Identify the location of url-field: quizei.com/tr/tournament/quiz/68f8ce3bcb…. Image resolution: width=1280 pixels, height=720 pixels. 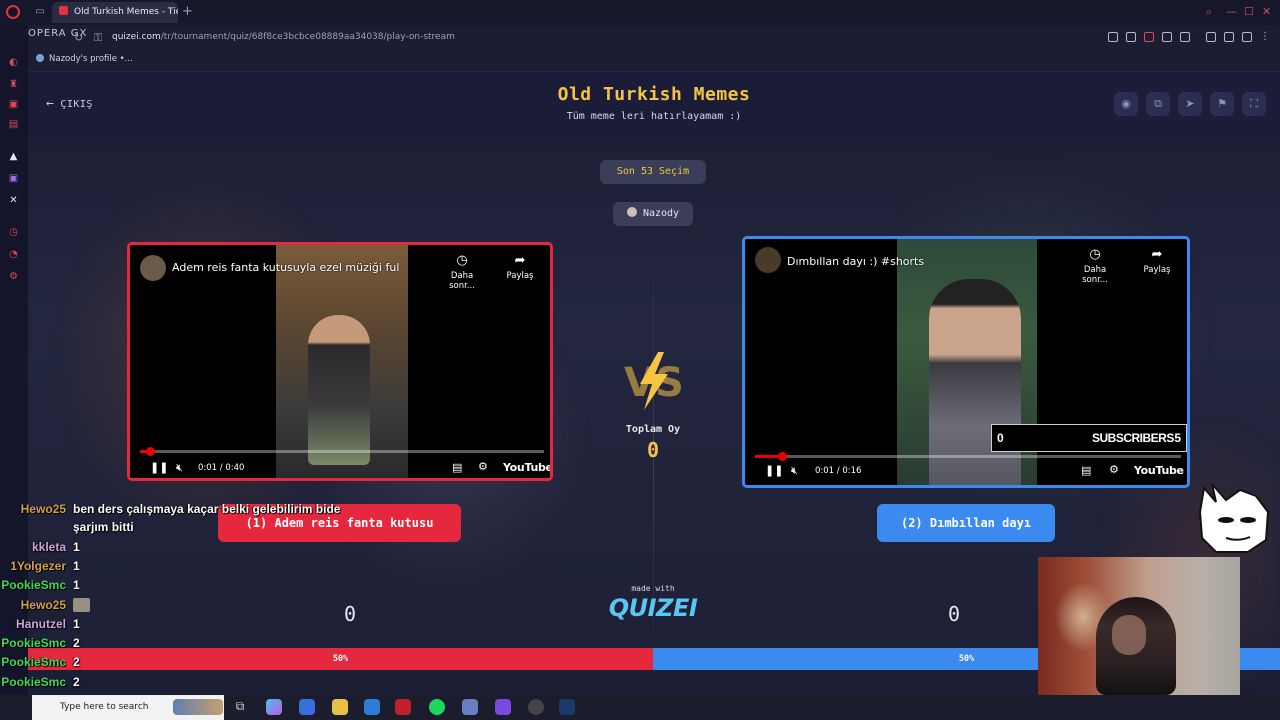
(283, 37).